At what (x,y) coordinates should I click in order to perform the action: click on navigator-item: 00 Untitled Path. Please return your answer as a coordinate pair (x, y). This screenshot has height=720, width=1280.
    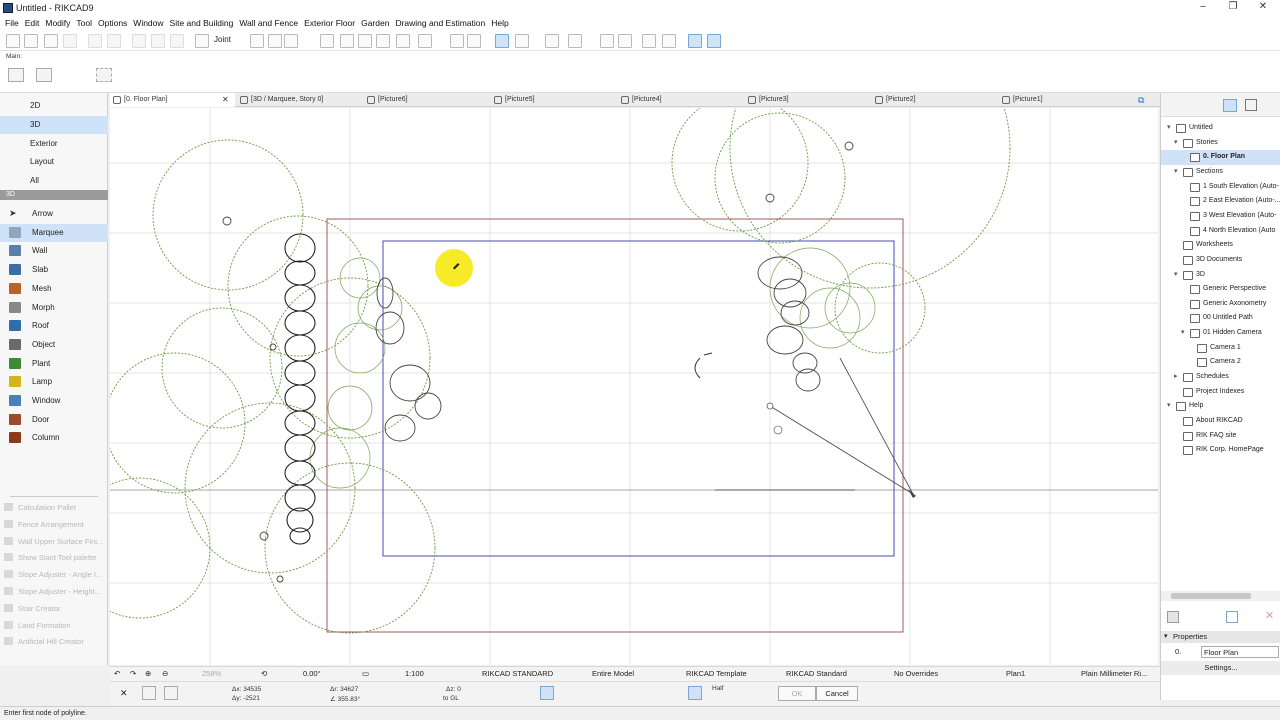
    Looking at the image, I should click on (1220, 318).